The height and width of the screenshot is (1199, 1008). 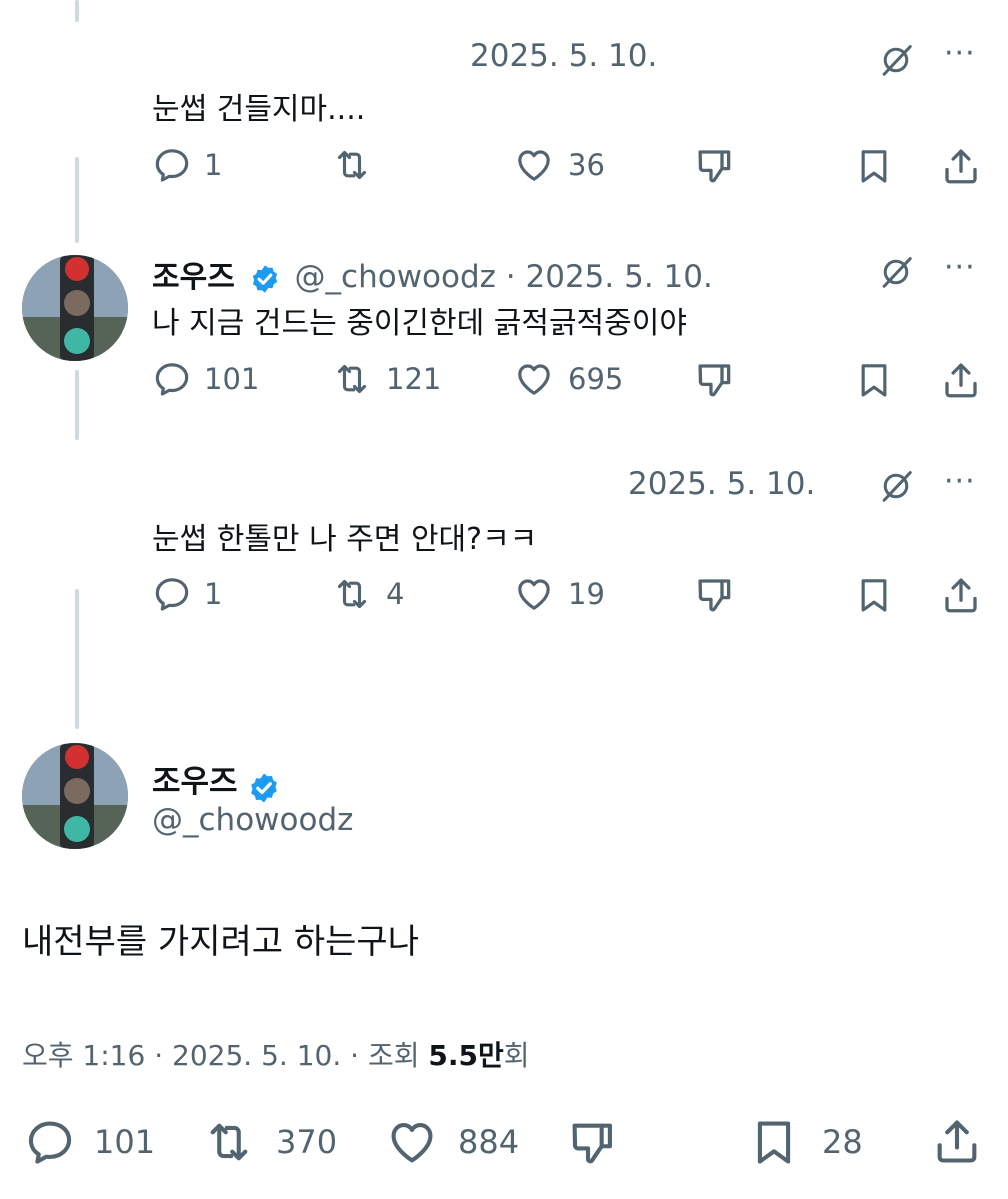 What do you see at coordinates (558, 594) in the screenshot?
I see `like-button: 19` at bounding box center [558, 594].